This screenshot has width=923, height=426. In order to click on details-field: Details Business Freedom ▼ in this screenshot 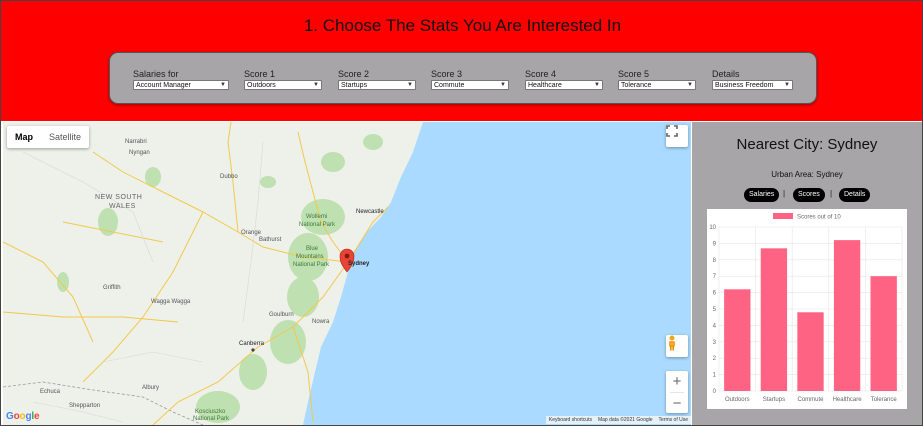, I will do `click(752, 79)`.